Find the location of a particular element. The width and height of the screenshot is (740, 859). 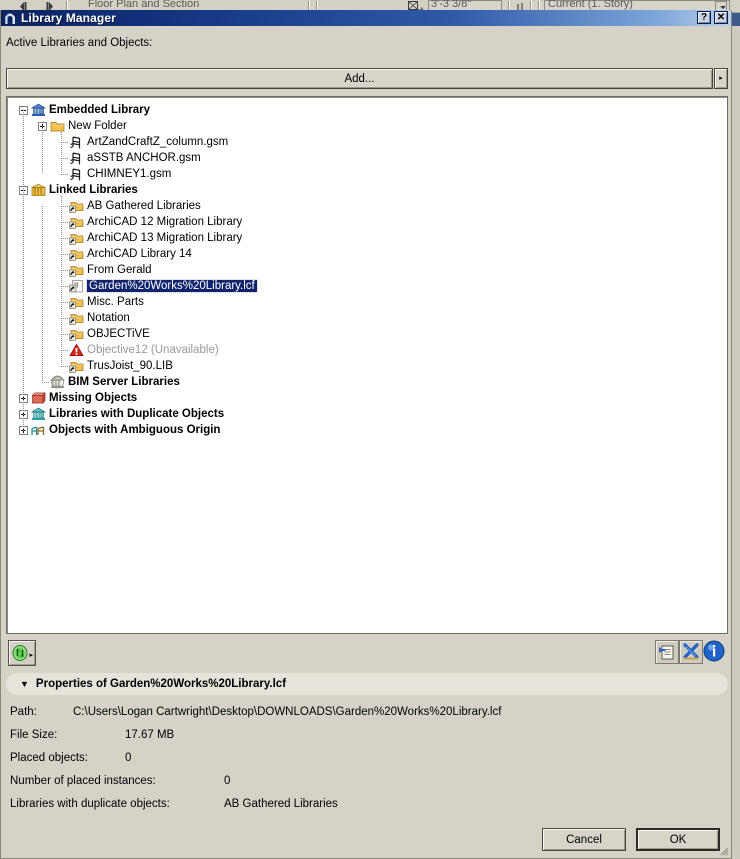

add-button-group: Add... ▸ is located at coordinates (367, 78).